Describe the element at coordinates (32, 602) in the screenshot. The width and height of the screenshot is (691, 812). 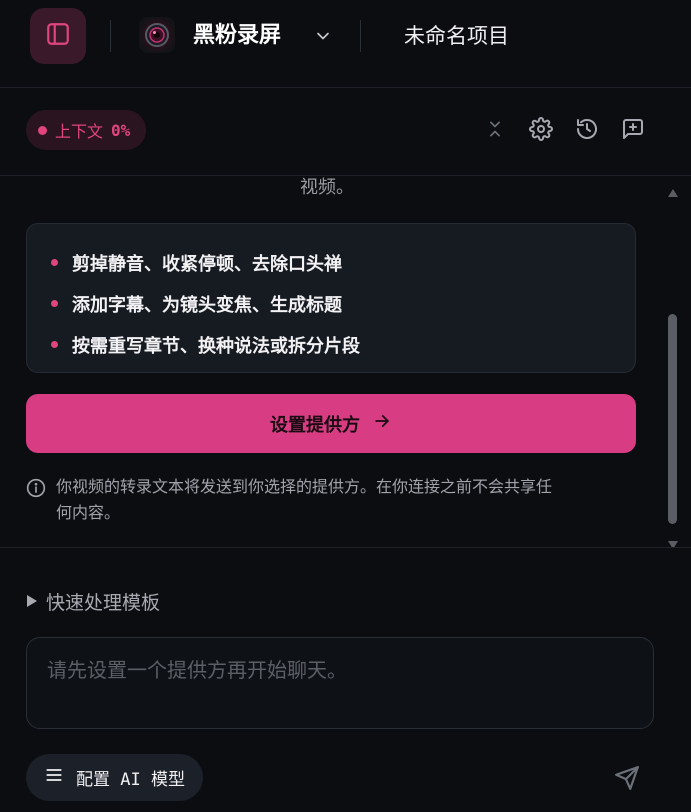
I see `triangle-right-icon` at that location.